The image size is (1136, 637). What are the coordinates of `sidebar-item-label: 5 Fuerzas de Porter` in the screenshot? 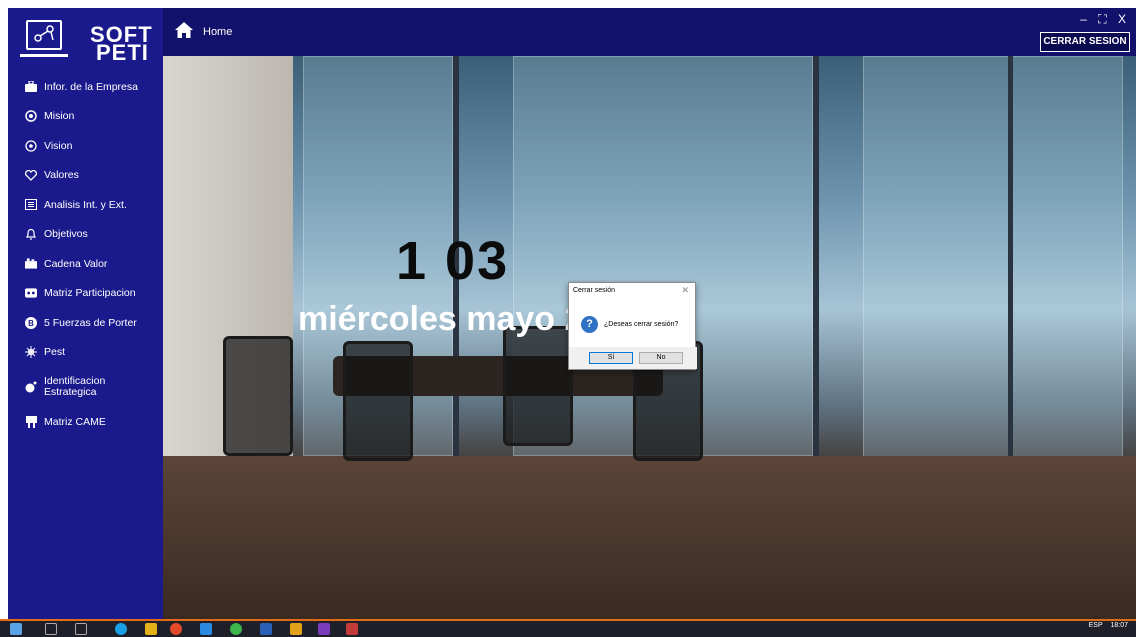 It's located at (90, 322).